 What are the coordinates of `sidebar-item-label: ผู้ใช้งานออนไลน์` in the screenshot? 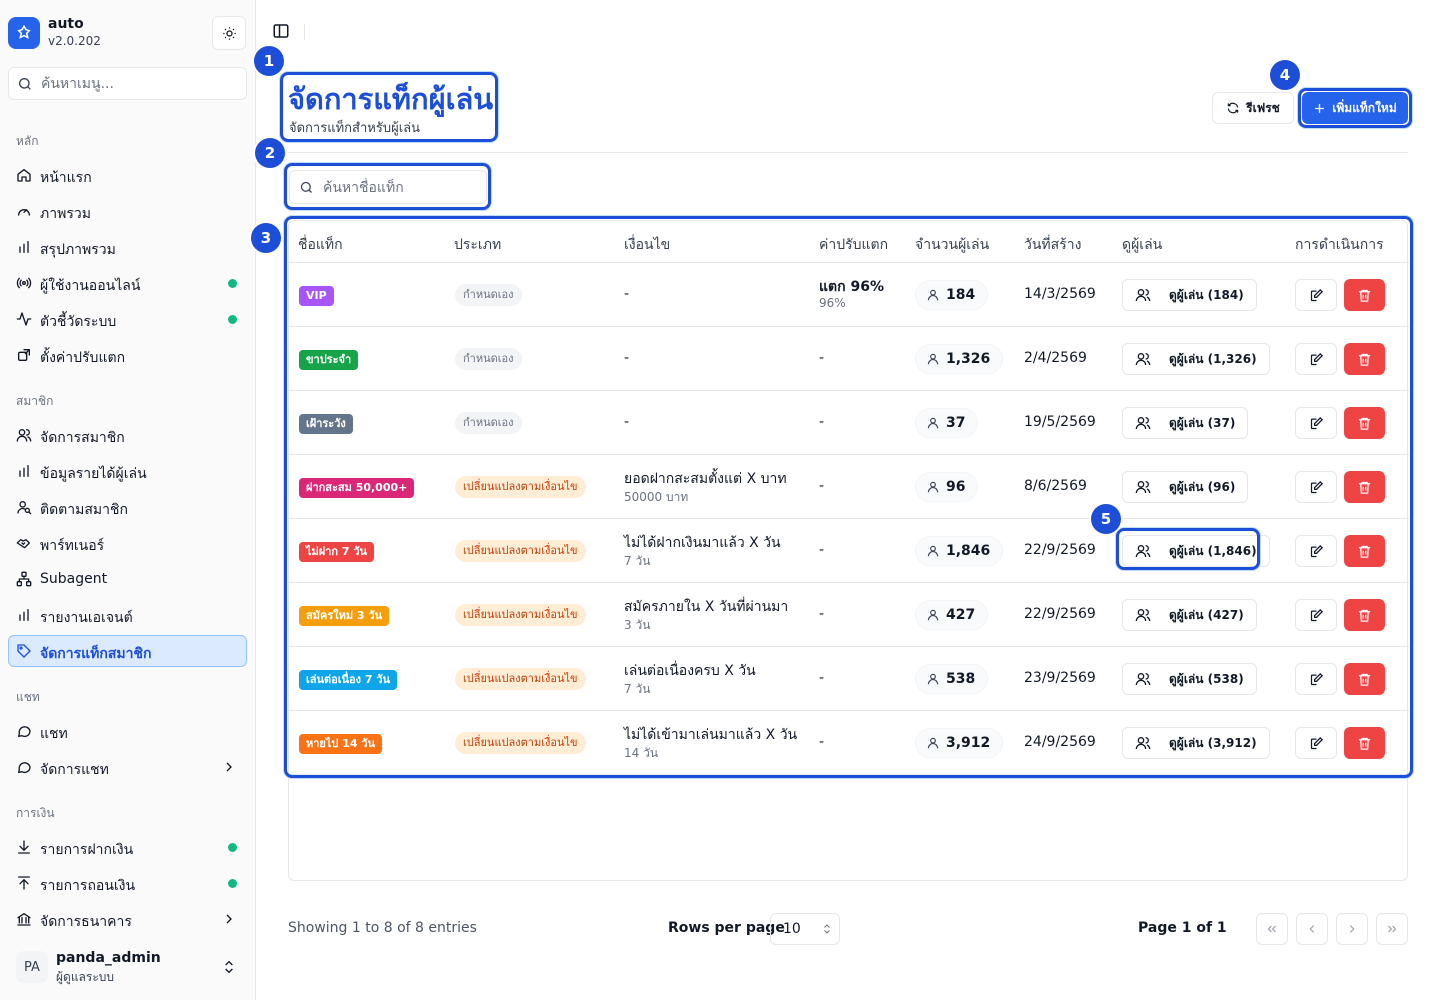 It's located at (90, 286).